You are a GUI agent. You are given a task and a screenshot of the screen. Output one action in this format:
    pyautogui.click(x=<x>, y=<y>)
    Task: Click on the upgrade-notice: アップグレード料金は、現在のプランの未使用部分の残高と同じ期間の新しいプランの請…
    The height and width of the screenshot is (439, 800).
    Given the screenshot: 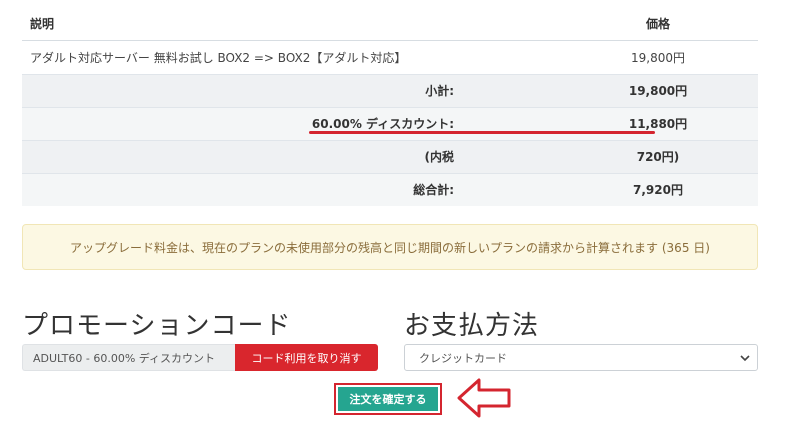 What is the action you would take?
    pyautogui.click(x=390, y=247)
    